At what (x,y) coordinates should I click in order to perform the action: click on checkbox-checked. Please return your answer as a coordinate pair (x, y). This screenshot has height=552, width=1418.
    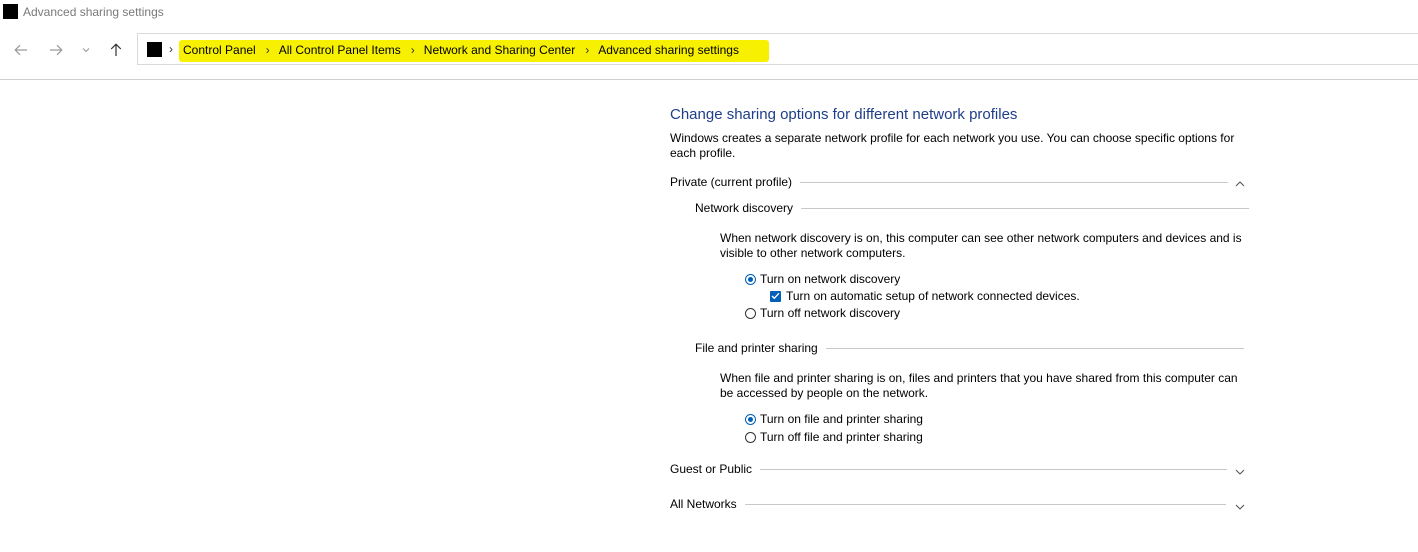
    Looking at the image, I should click on (775, 296).